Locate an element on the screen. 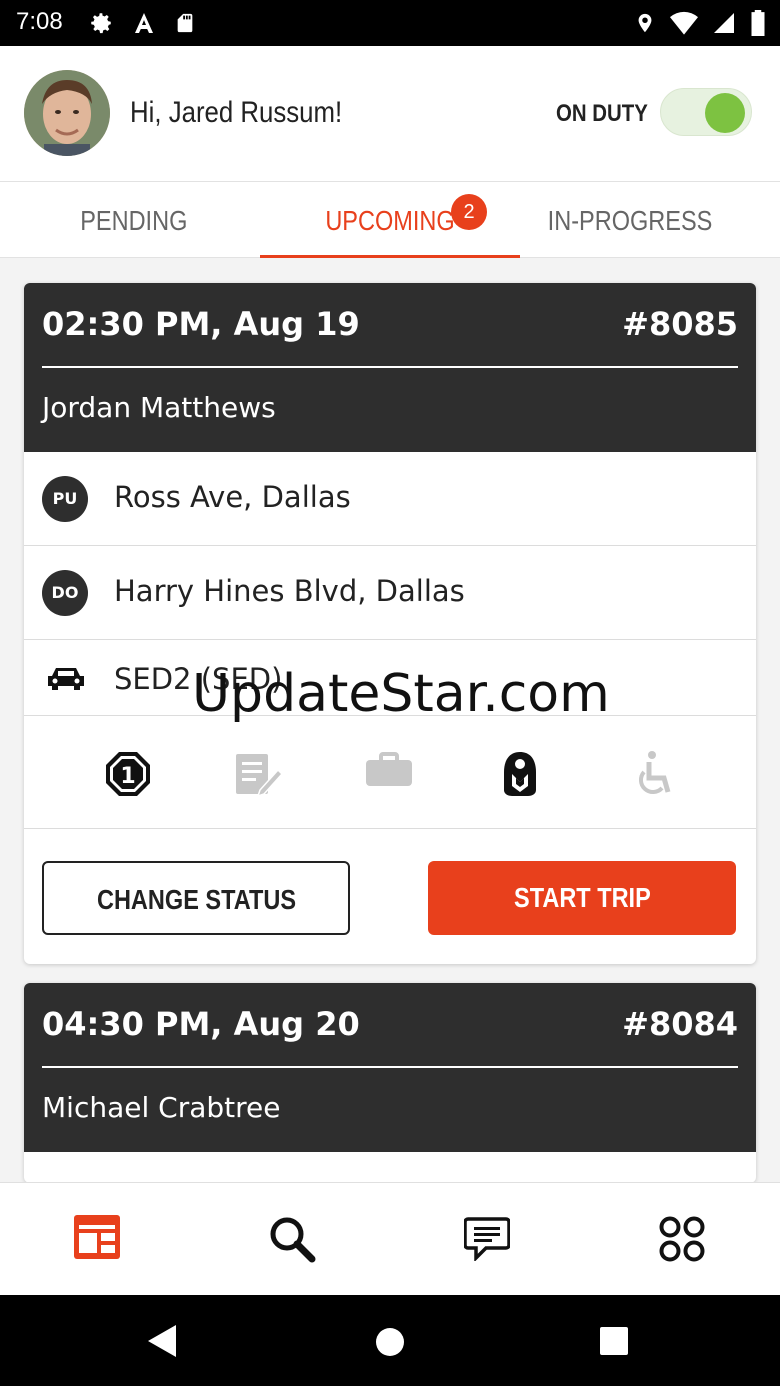 This screenshot has width=780, height=1386. signal-icon is located at coordinates (724, 23).